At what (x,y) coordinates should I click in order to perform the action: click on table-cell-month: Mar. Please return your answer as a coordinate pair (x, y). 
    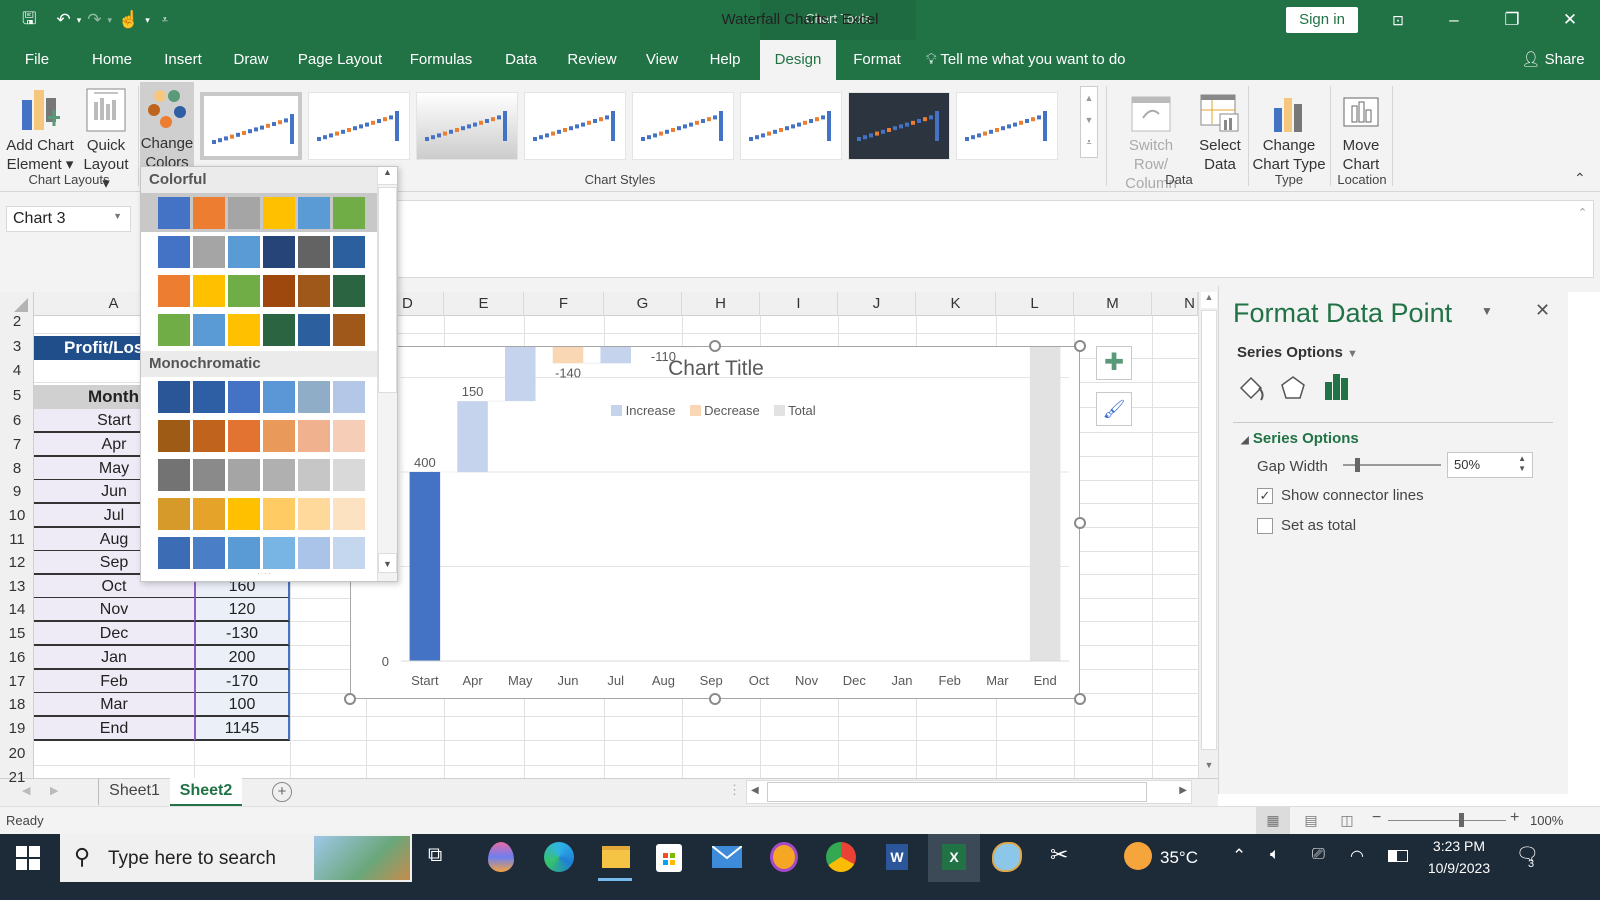
    Looking at the image, I should click on (114, 705).